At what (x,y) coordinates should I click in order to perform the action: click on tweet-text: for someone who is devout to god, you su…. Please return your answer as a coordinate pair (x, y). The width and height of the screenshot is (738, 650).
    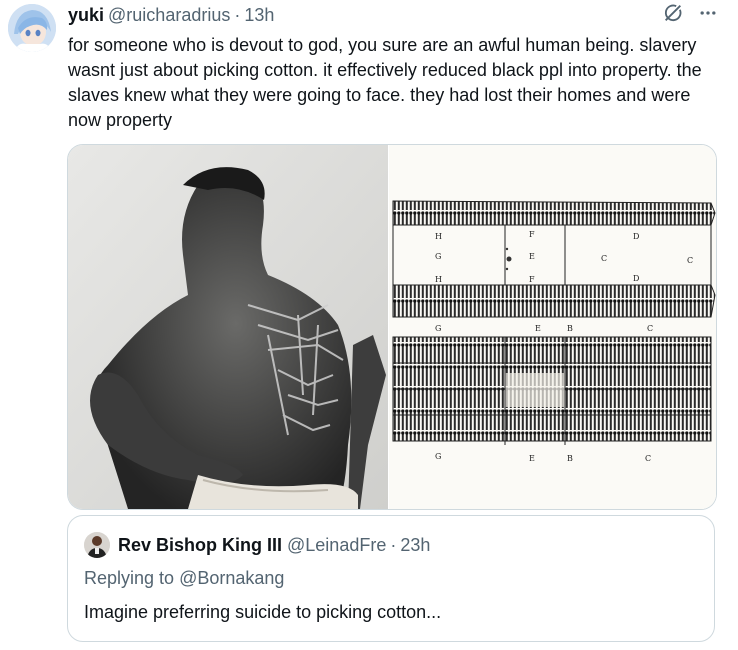
    Looking at the image, I should click on (385, 82).